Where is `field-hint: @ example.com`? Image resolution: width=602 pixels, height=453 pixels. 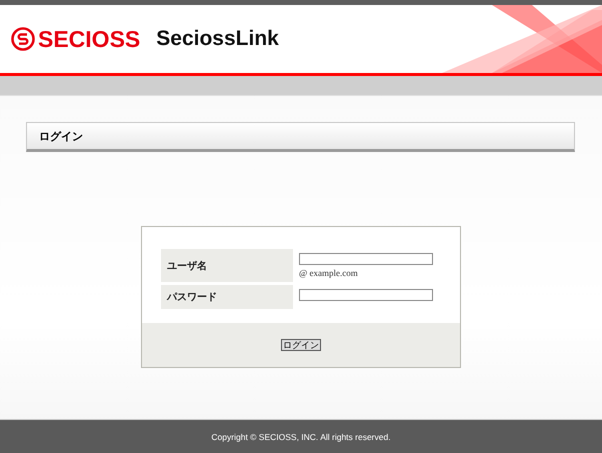
field-hint: @ example.com is located at coordinates (329, 273).